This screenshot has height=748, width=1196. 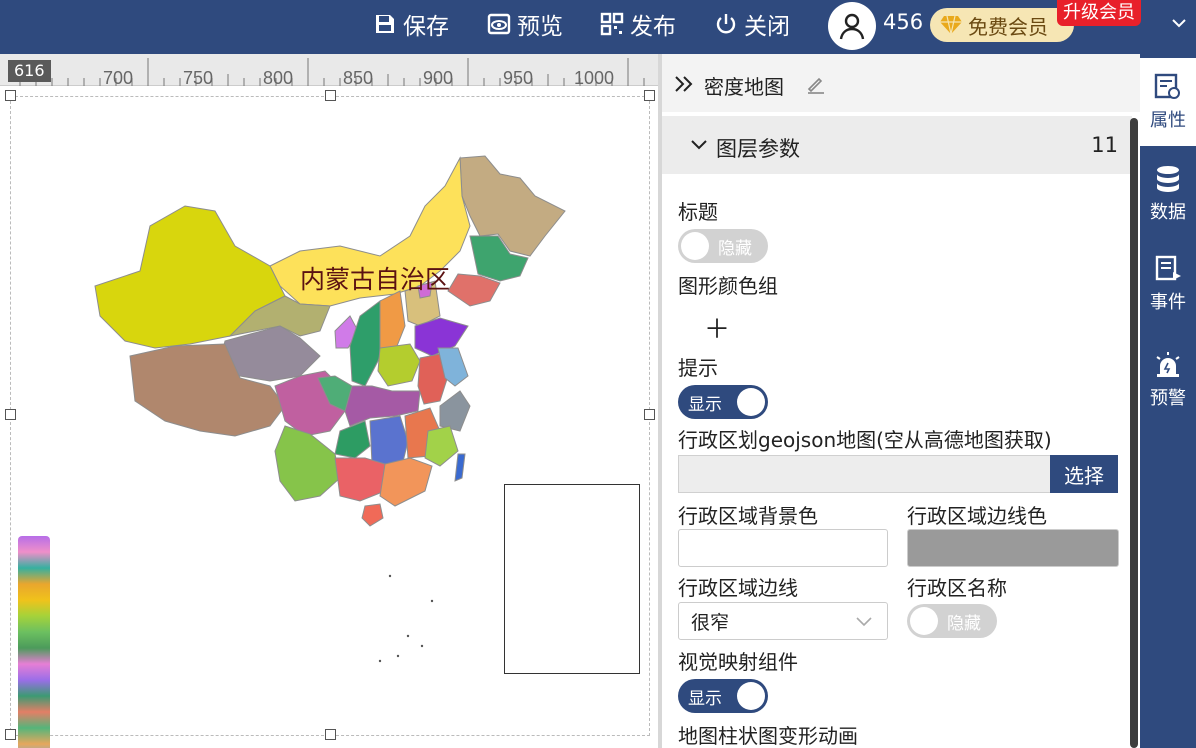 I want to click on border-color-label: 行政区域边线色, so click(x=977, y=516).